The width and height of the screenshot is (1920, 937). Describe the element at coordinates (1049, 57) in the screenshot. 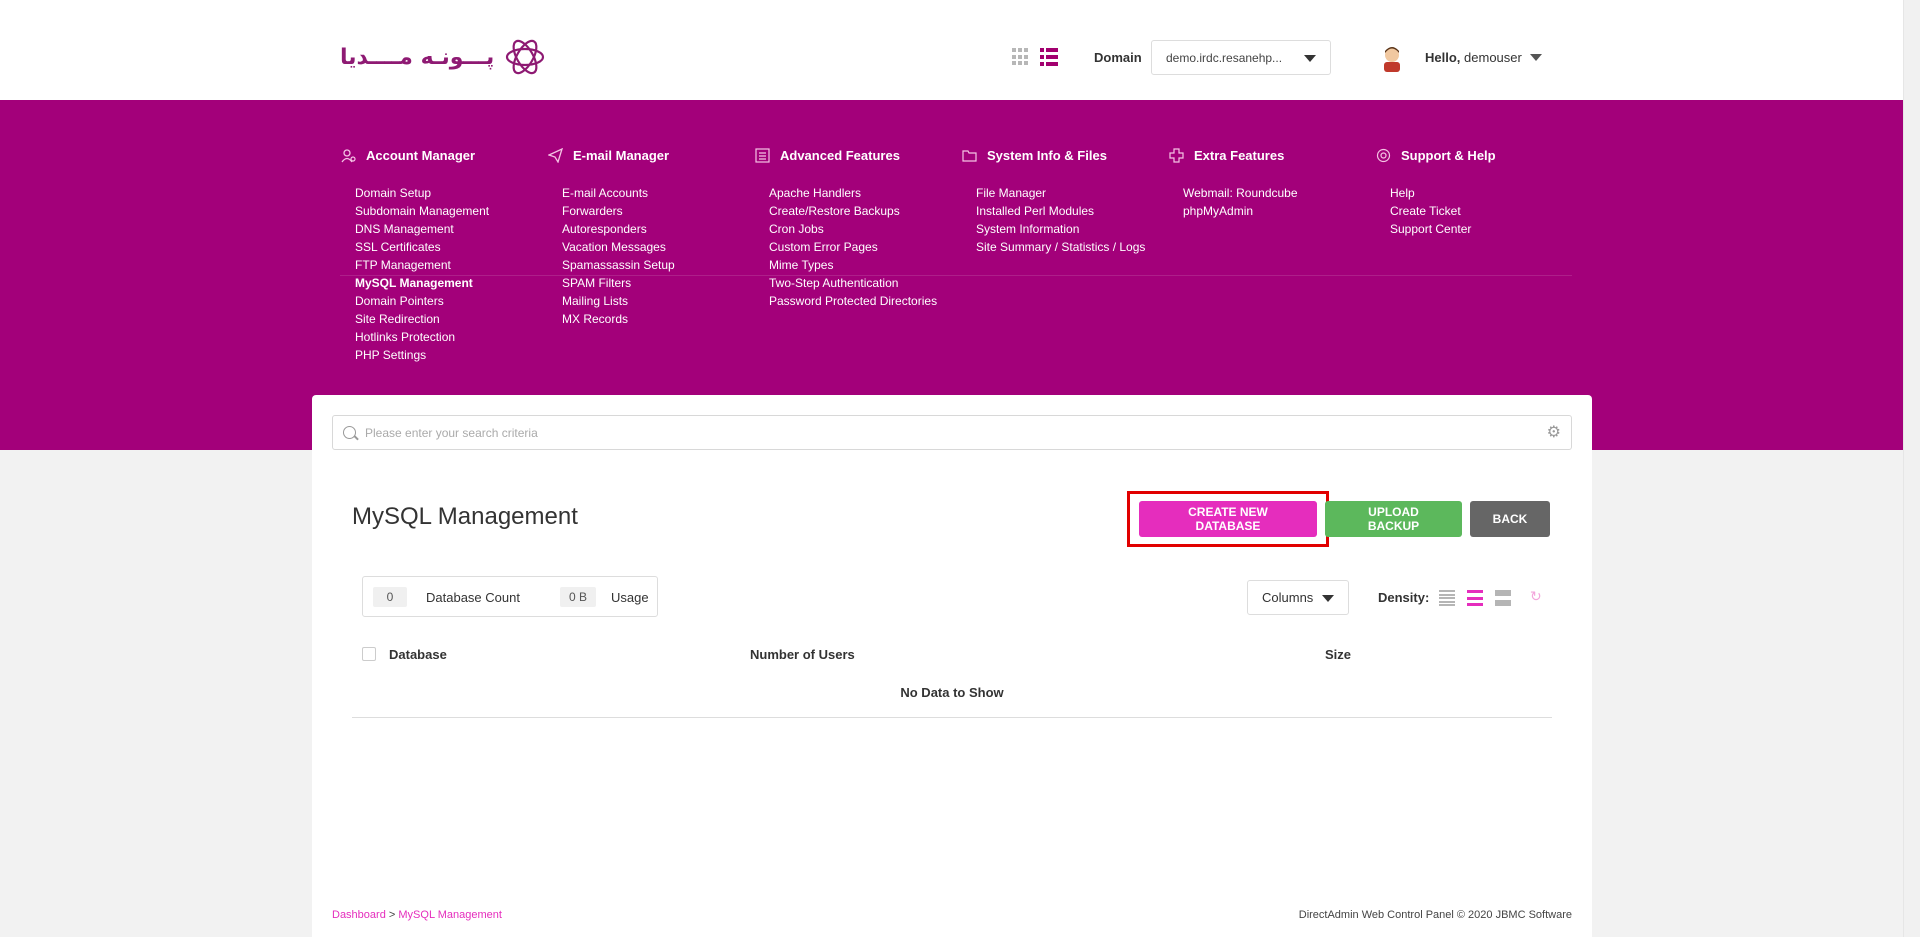

I see `list-view-icon` at that location.